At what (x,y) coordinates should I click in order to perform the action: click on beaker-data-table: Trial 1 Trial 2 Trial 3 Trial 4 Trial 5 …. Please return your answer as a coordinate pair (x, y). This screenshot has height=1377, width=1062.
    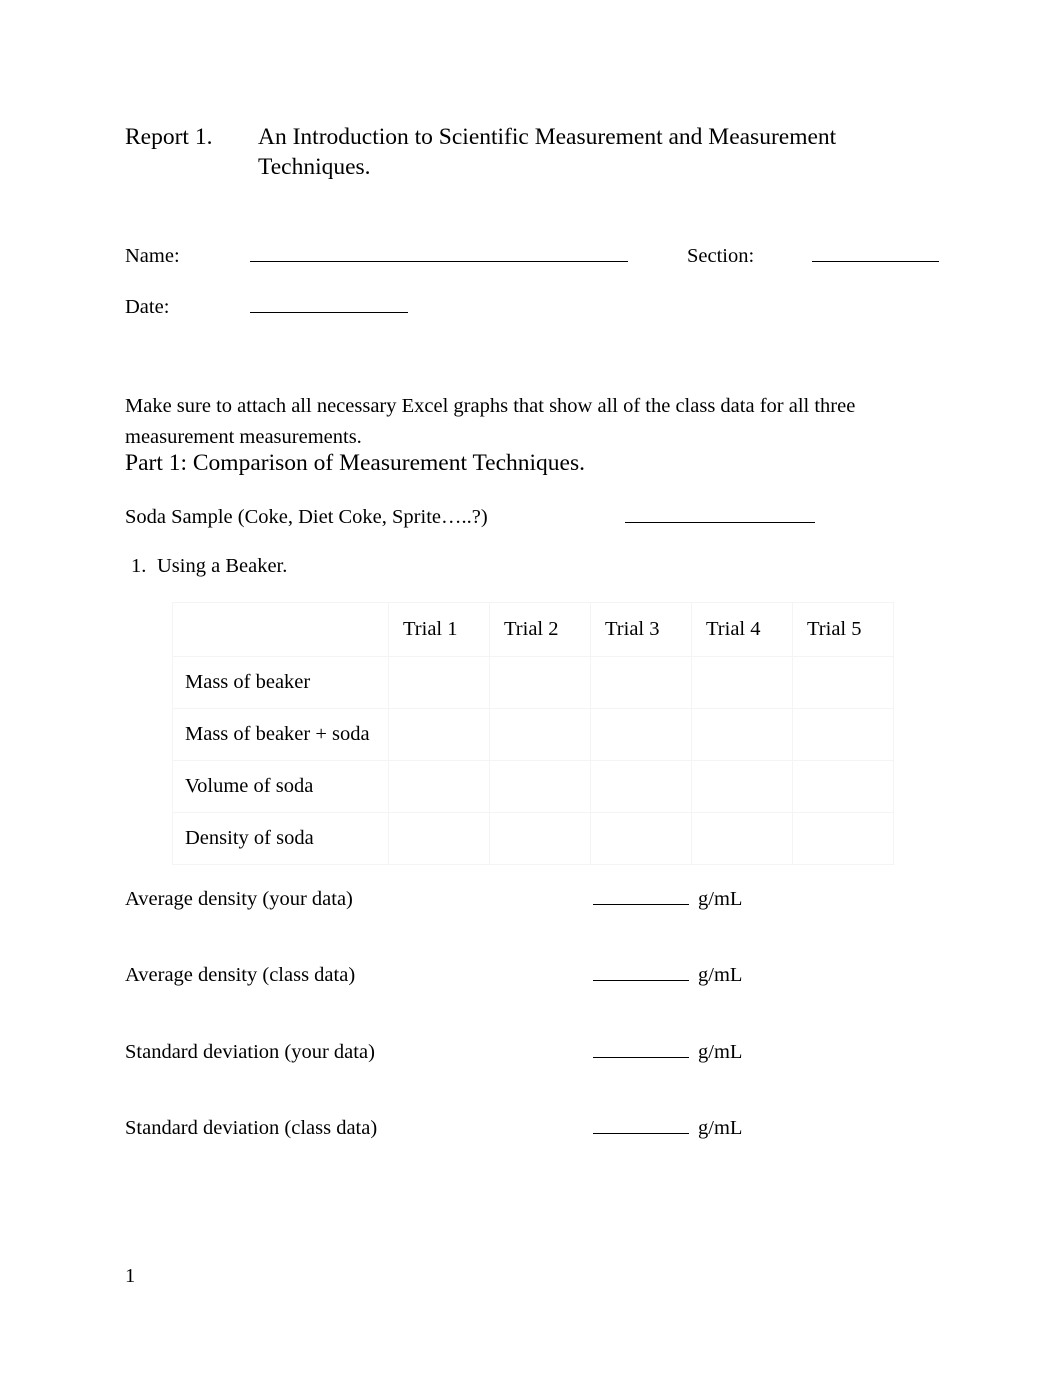
    Looking at the image, I should click on (533, 733).